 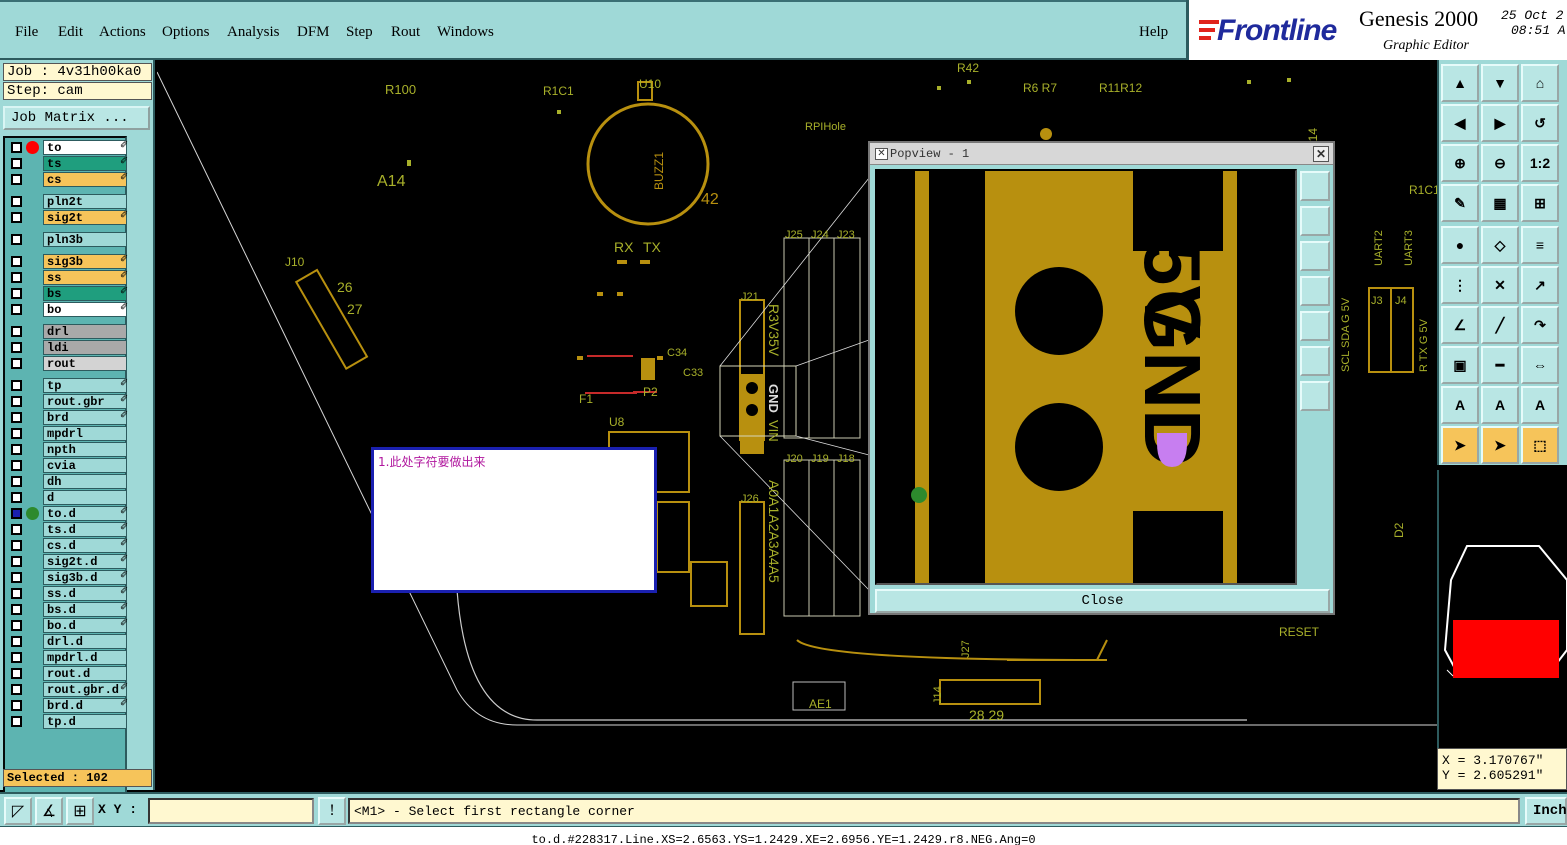 I want to click on pad-select-button: ▣, so click(x=1460, y=365).